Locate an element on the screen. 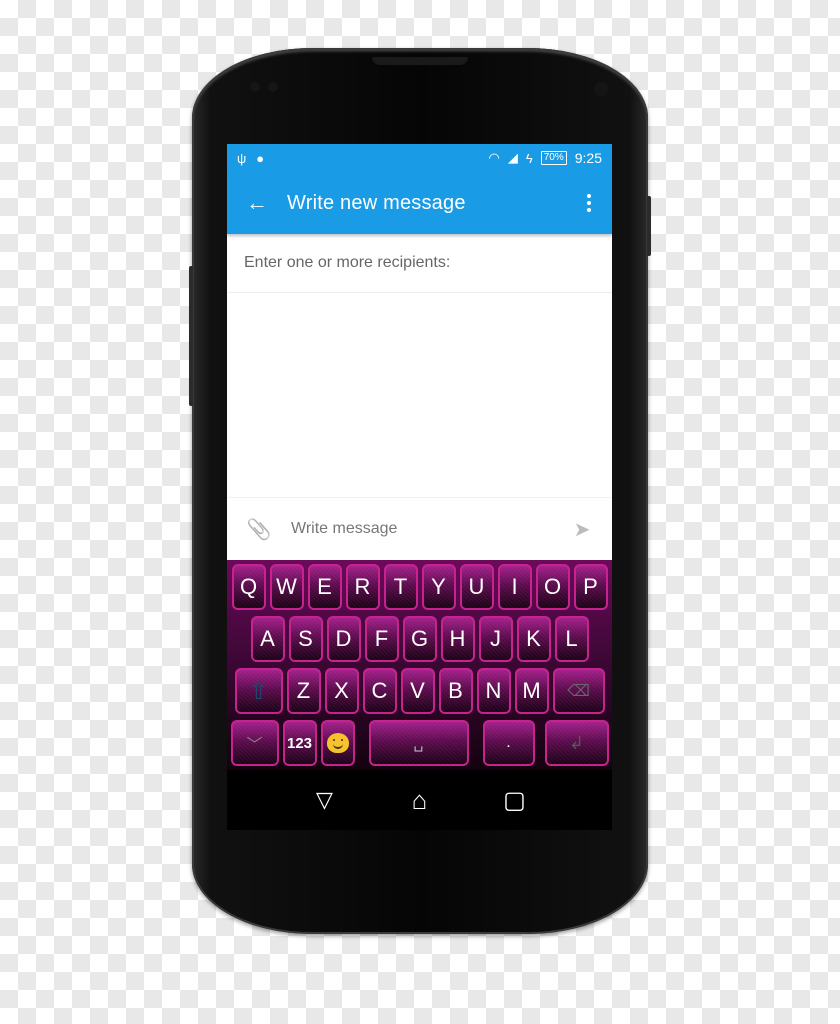 The image size is (840, 1024). hide-keyboard-key: ﹀ is located at coordinates (254, 743).